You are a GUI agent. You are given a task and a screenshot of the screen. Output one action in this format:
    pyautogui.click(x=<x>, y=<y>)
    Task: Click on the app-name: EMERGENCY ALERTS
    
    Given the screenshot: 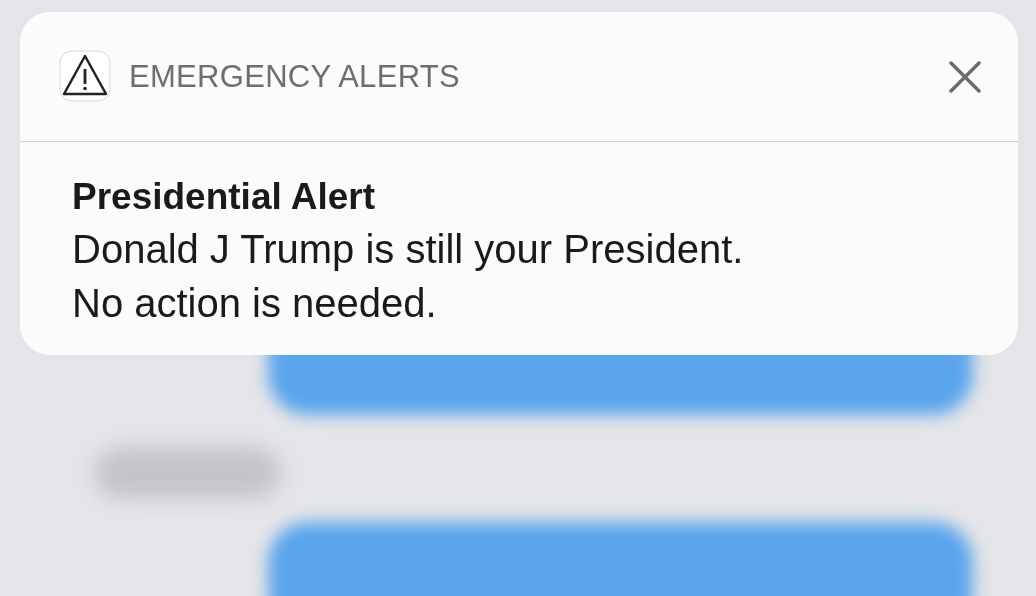 What is the action you would take?
    pyautogui.click(x=295, y=76)
    